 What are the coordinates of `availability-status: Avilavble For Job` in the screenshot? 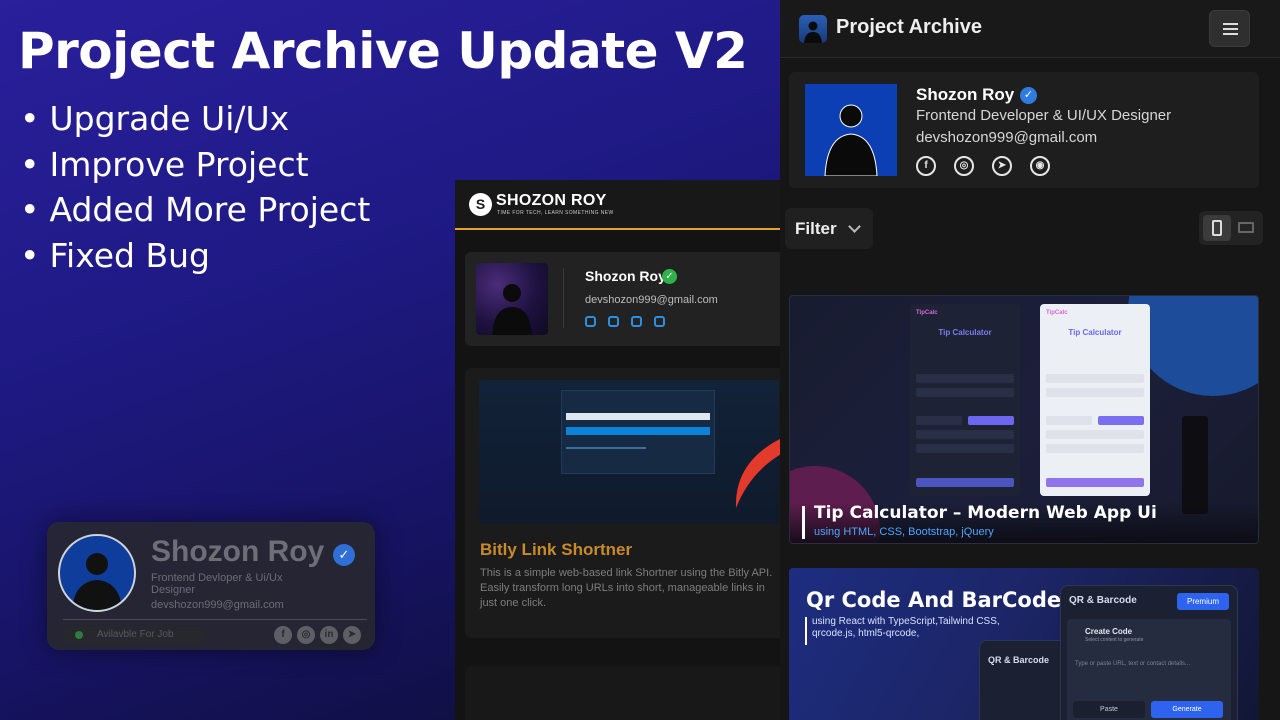 It's located at (134, 635).